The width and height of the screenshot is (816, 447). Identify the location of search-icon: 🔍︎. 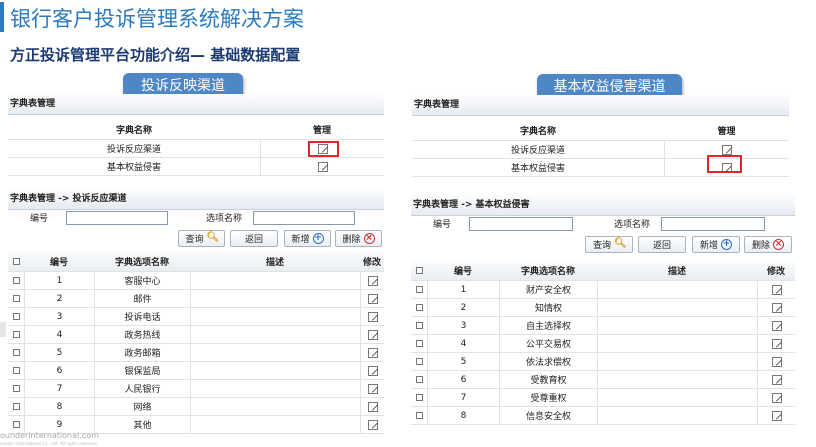
(213, 237).